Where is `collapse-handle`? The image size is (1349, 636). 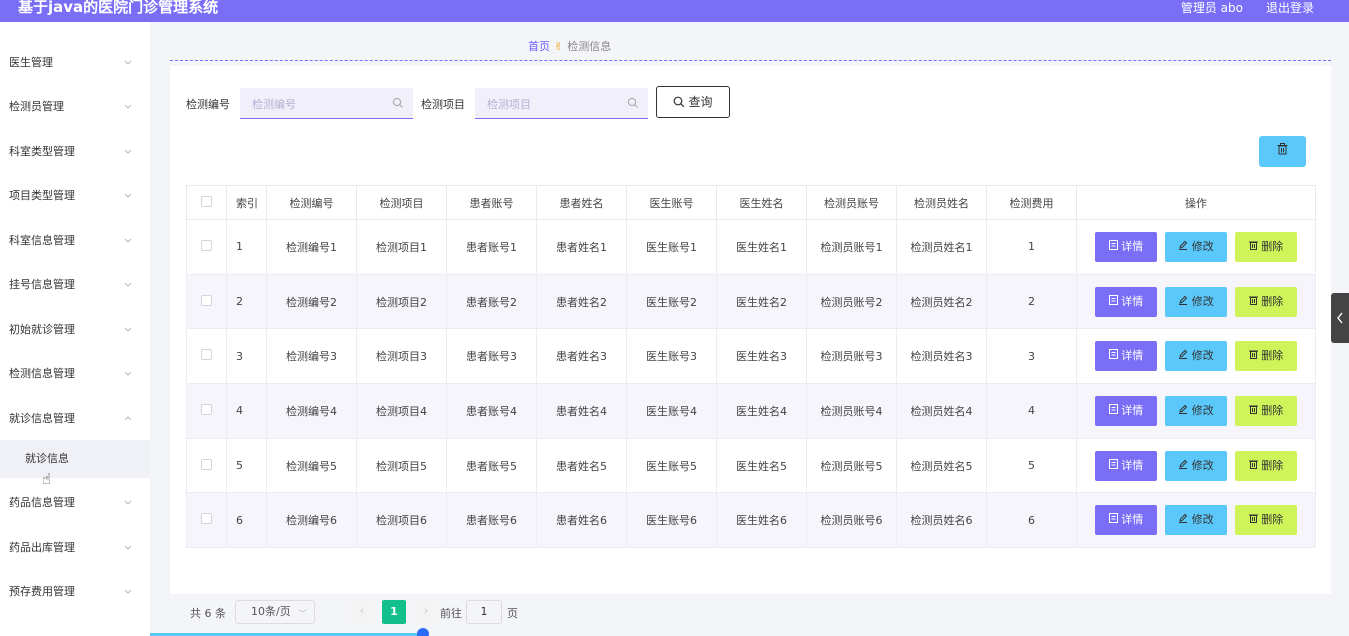 collapse-handle is located at coordinates (1340, 318).